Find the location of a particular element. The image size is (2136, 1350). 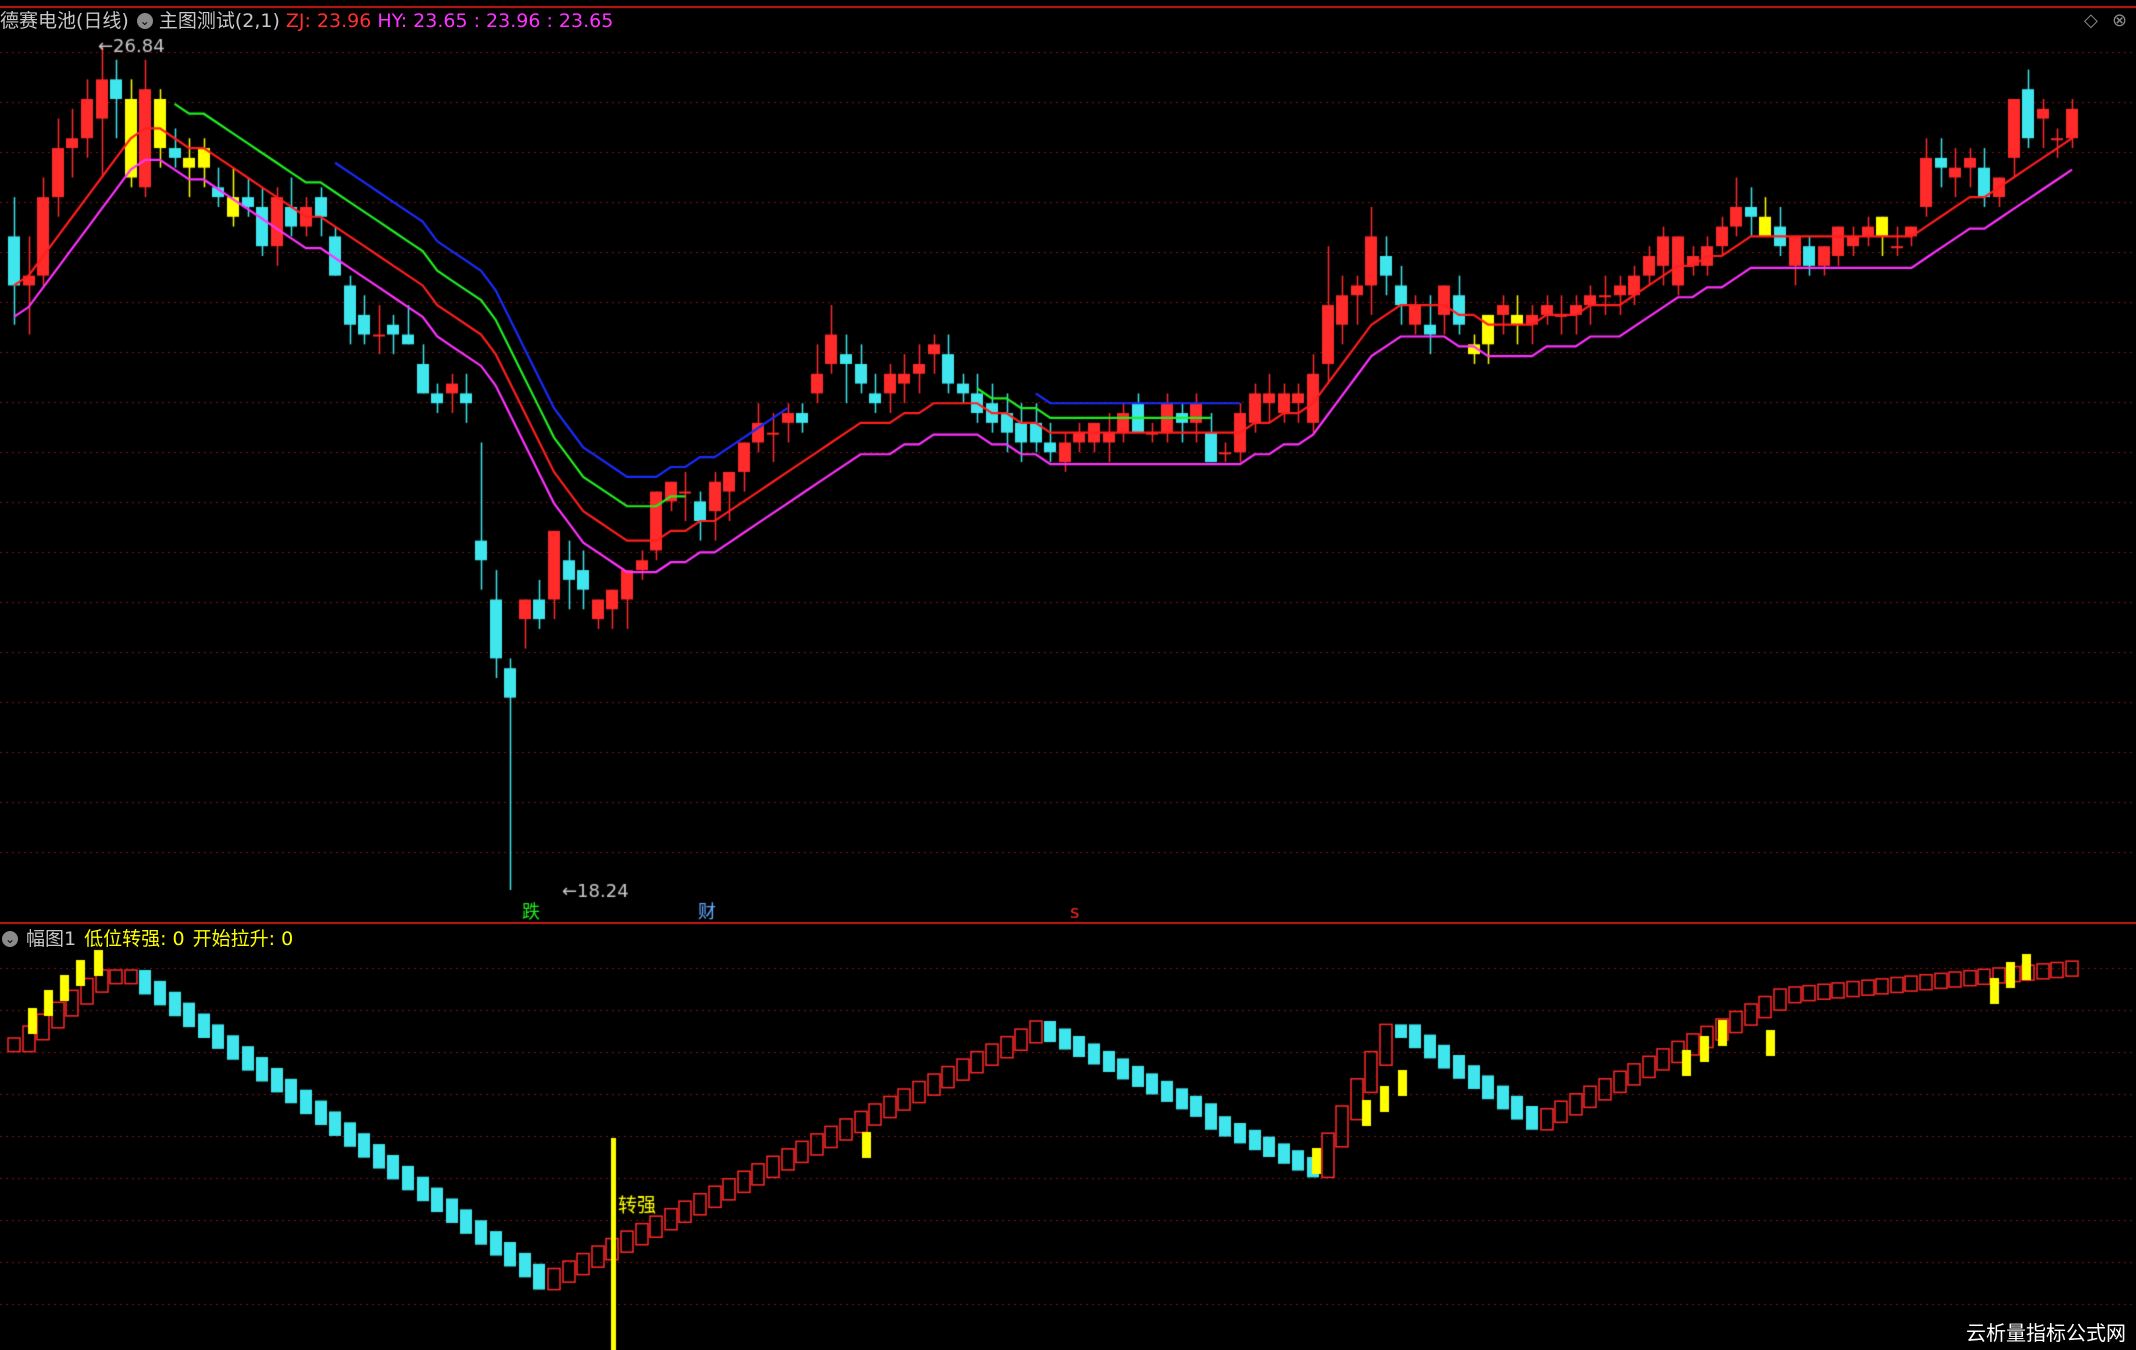

watermark: 云析量指标公式网 is located at coordinates (2046, 1331).